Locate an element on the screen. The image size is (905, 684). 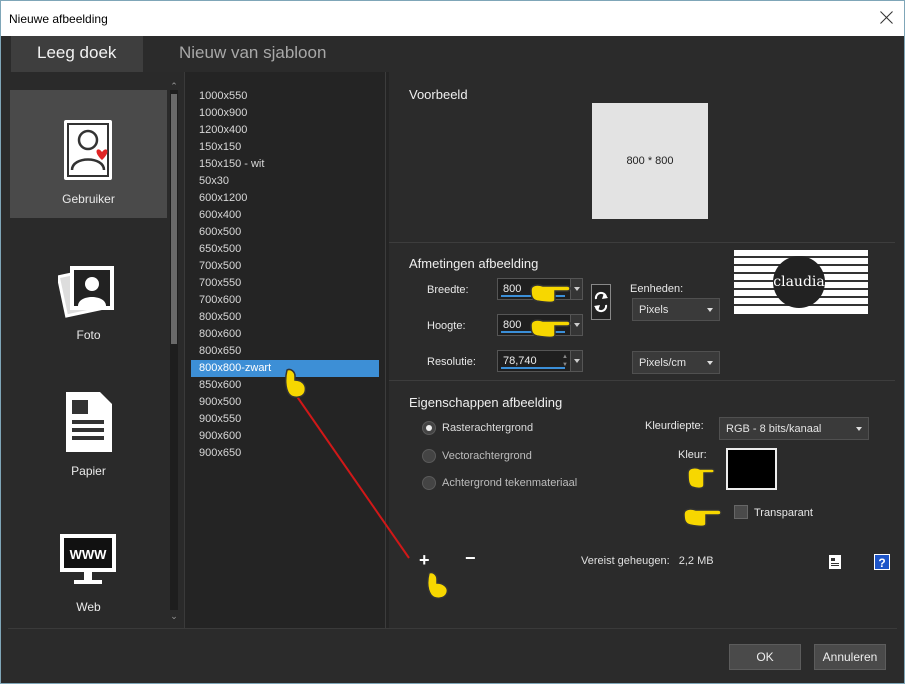
template-list-item: 800x650 is located at coordinates (285, 351).